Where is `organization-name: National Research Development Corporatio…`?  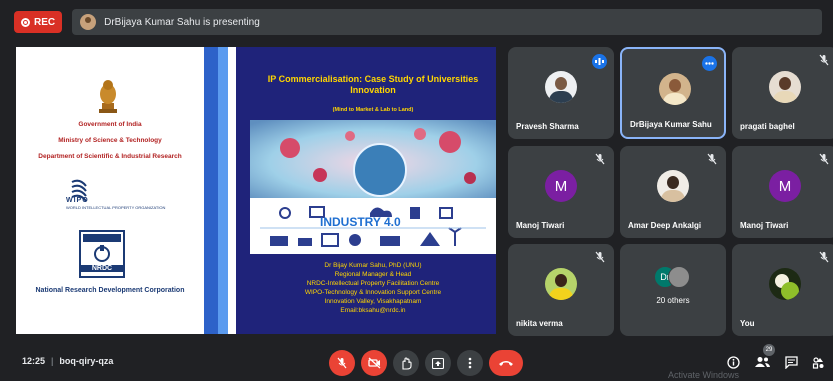
organization-name: National Research Development Corporatio… is located at coordinates (110, 290).